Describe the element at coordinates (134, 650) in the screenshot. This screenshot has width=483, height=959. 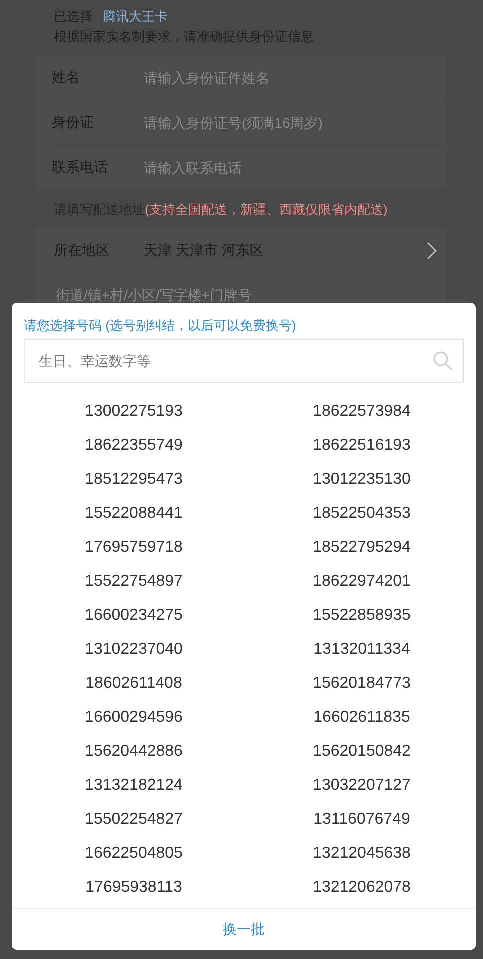
I see `phone-number-option: 13102237040` at that location.